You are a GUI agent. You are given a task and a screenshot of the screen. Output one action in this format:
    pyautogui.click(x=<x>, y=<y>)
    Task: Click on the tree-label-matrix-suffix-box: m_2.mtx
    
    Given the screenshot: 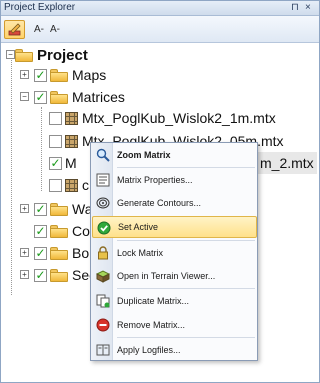 What is the action you would take?
    pyautogui.click(x=287, y=163)
    